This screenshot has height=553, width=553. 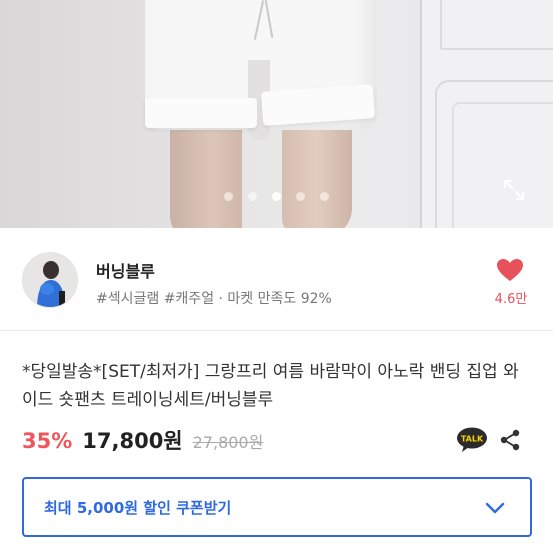 What do you see at coordinates (317, 173) in the screenshot?
I see `photo-leg-right` at bounding box center [317, 173].